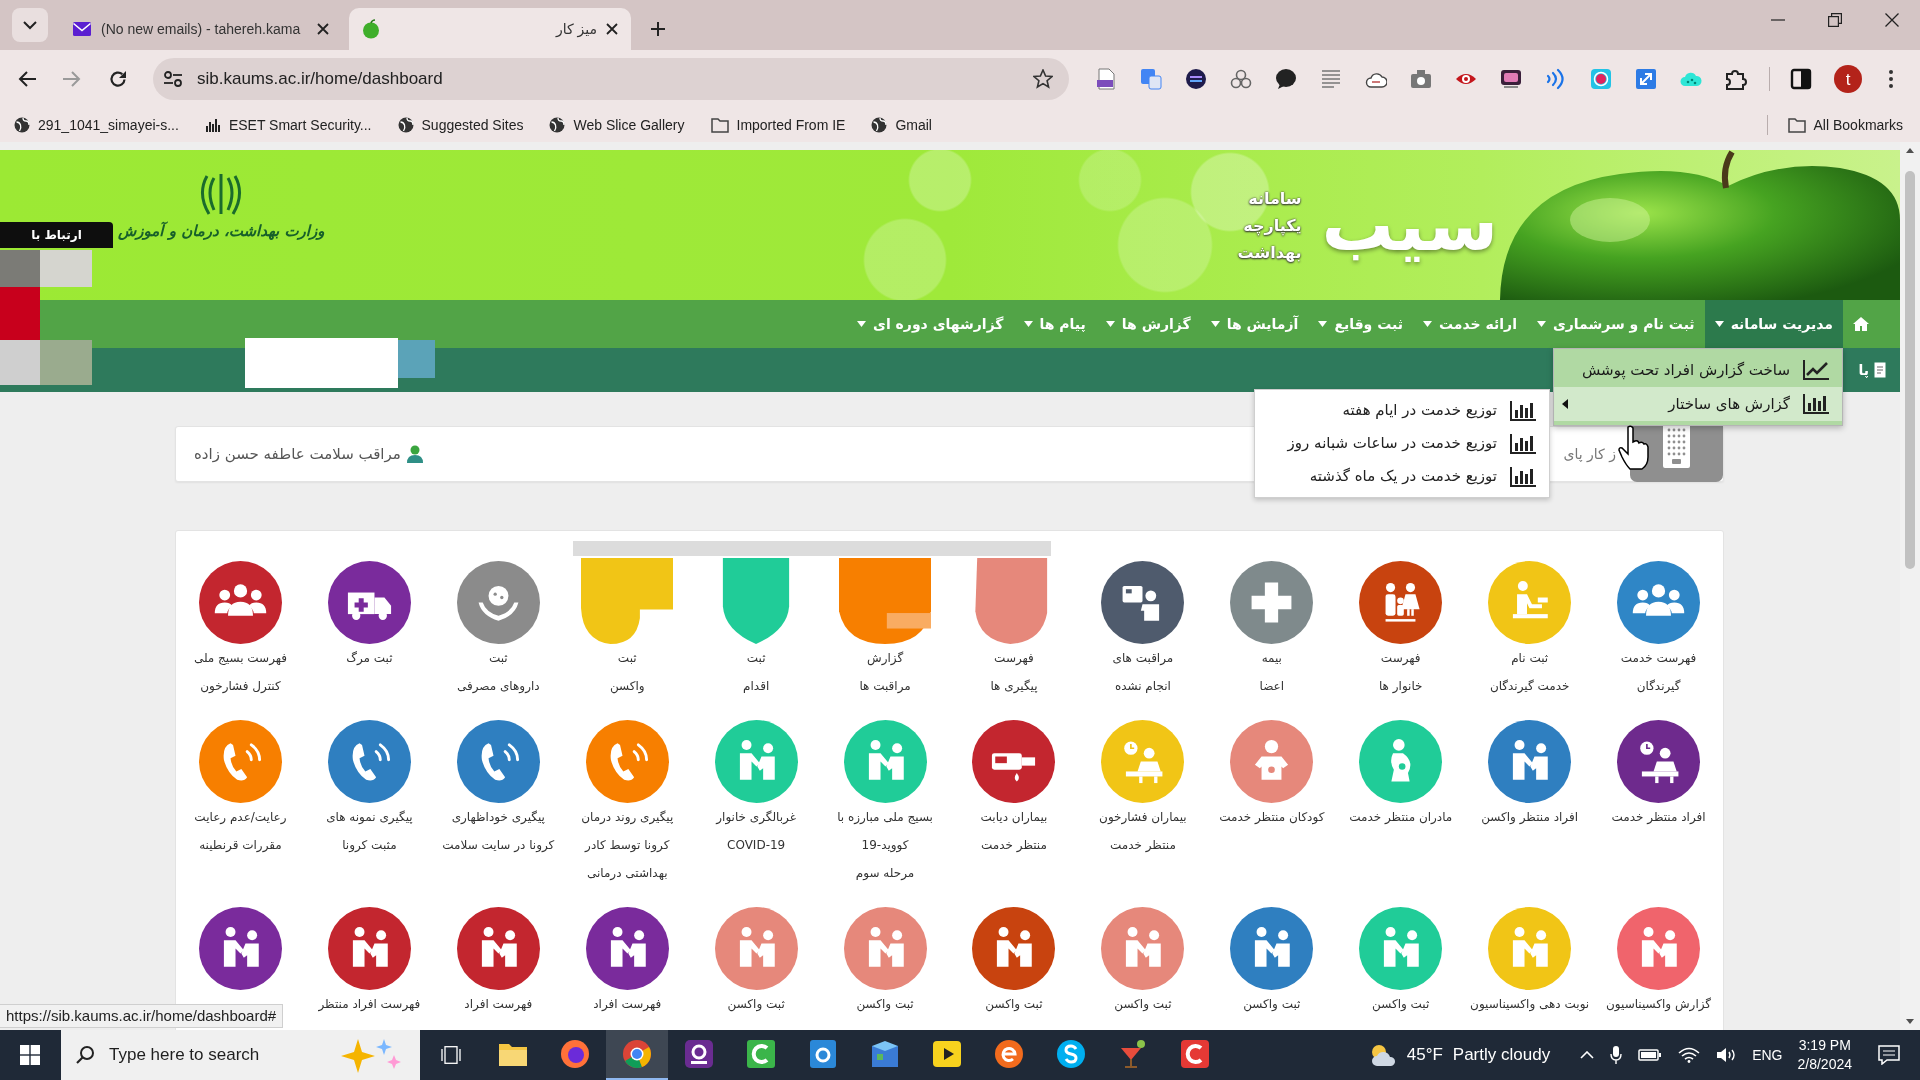 The image size is (1920, 1080). What do you see at coordinates (1195, 1054) in the screenshot?
I see `c-tile-icon` at bounding box center [1195, 1054].